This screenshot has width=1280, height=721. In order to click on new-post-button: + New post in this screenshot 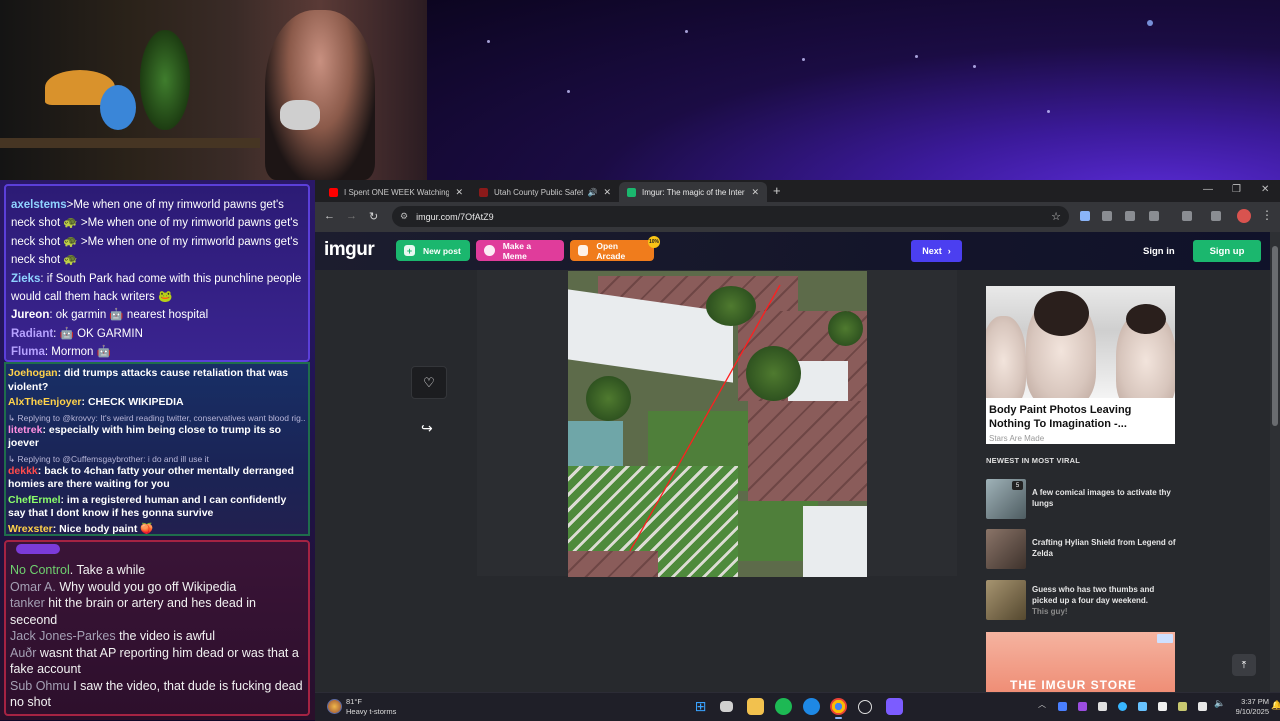, I will do `click(433, 250)`.